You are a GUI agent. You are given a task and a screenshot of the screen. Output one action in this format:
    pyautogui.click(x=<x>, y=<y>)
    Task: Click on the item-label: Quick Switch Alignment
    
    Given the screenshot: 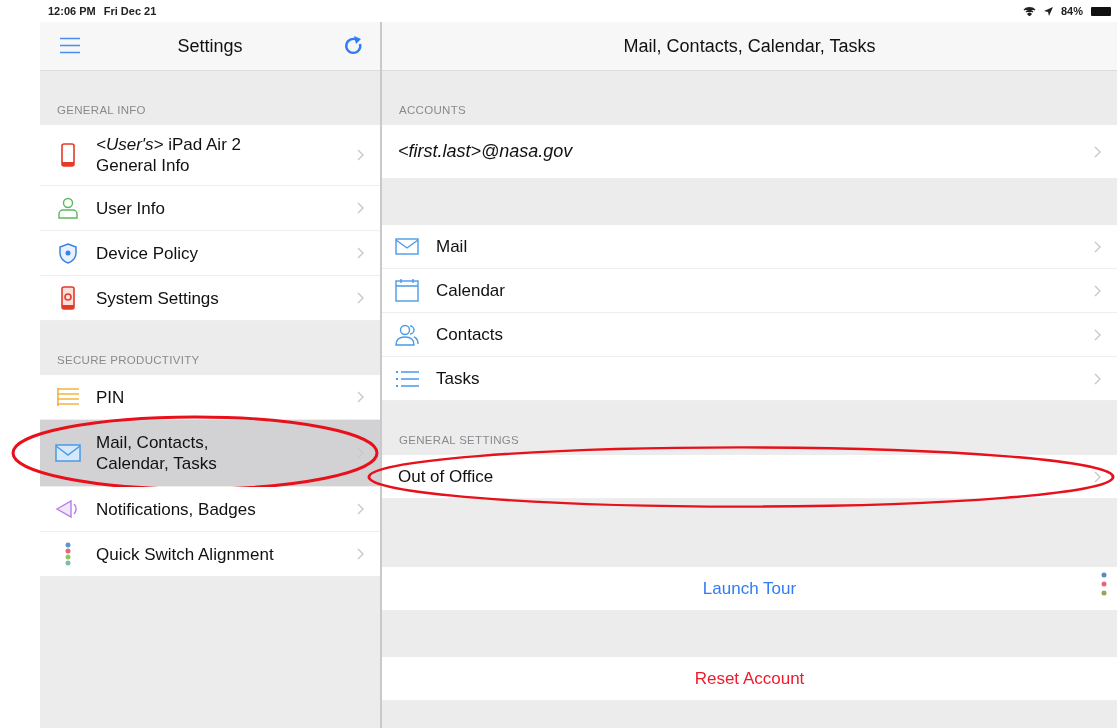 What is the action you would take?
    pyautogui.click(x=185, y=554)
    